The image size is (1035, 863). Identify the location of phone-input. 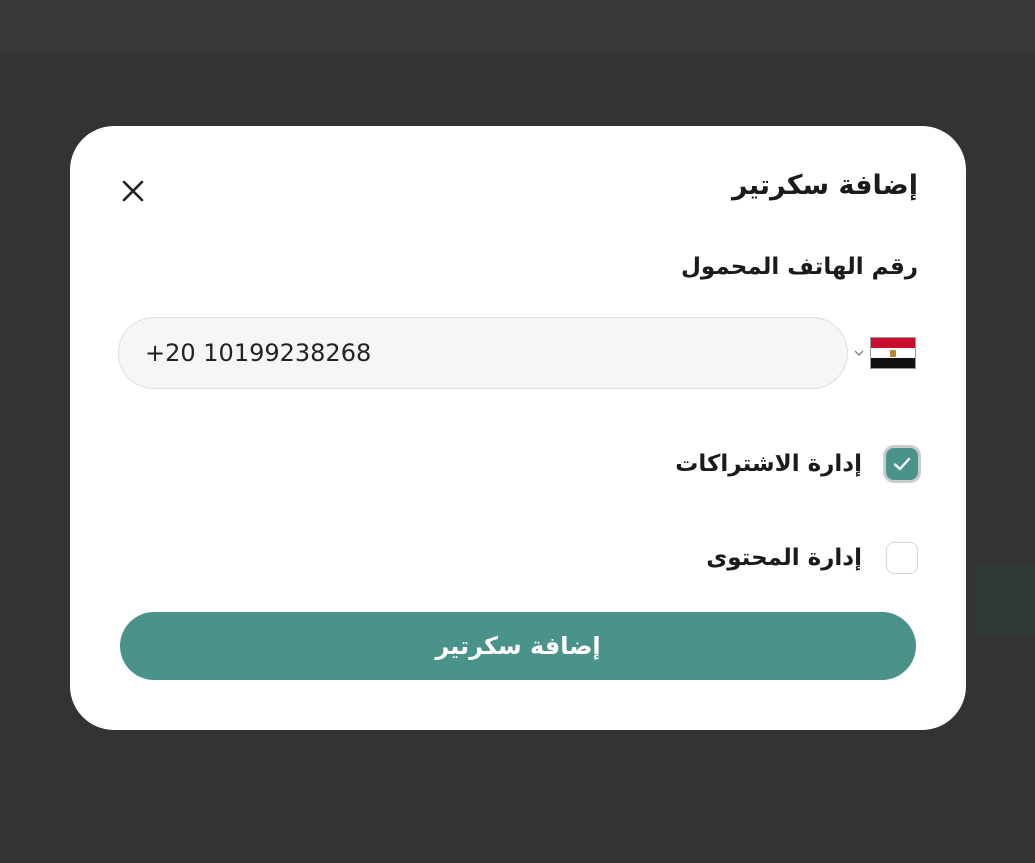
(483, 353).